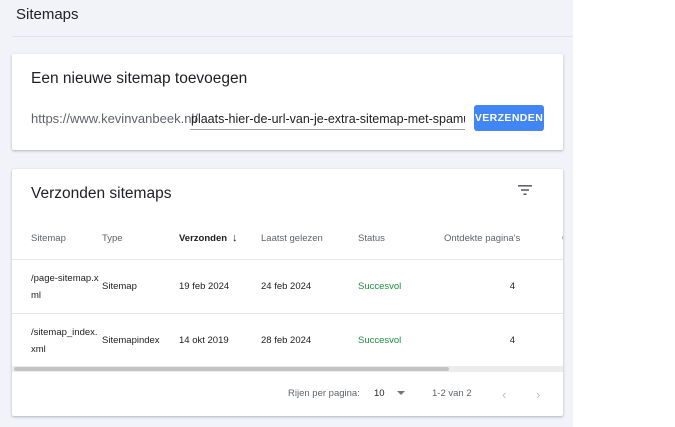  Describe the element at coordinates (47, 14) in the screenshot. I see `page-title: Sitemaps` at that location.